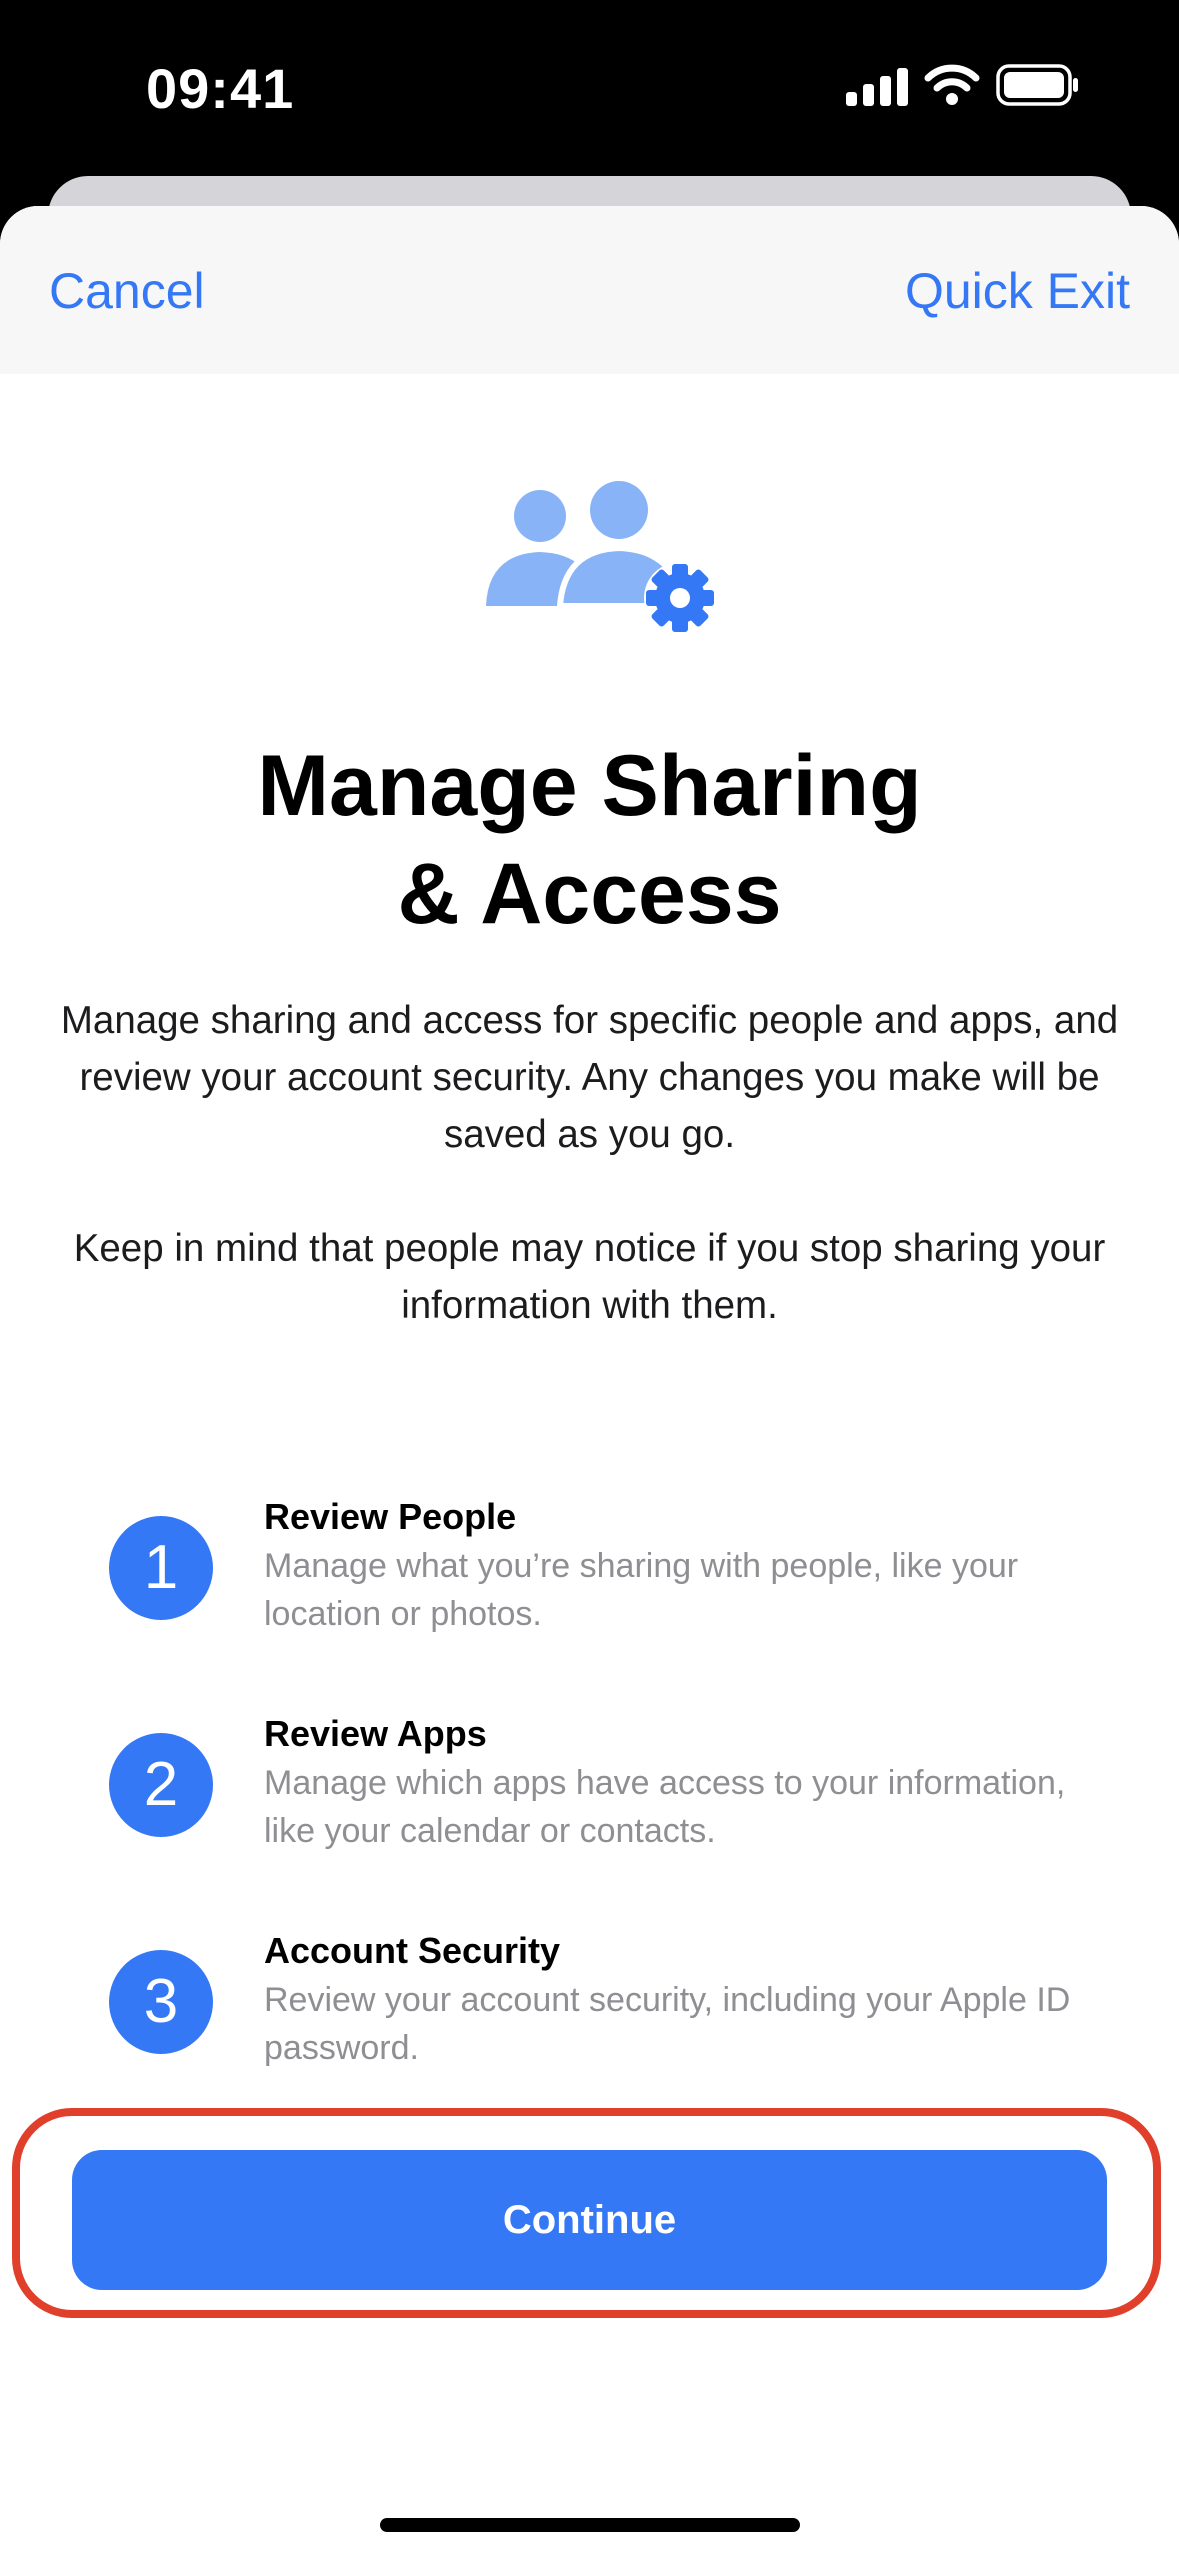 The height and width of the screenshot is (2556, 1179). I want to click on page-title: Manage Sharing & Access, so click(589, 840).